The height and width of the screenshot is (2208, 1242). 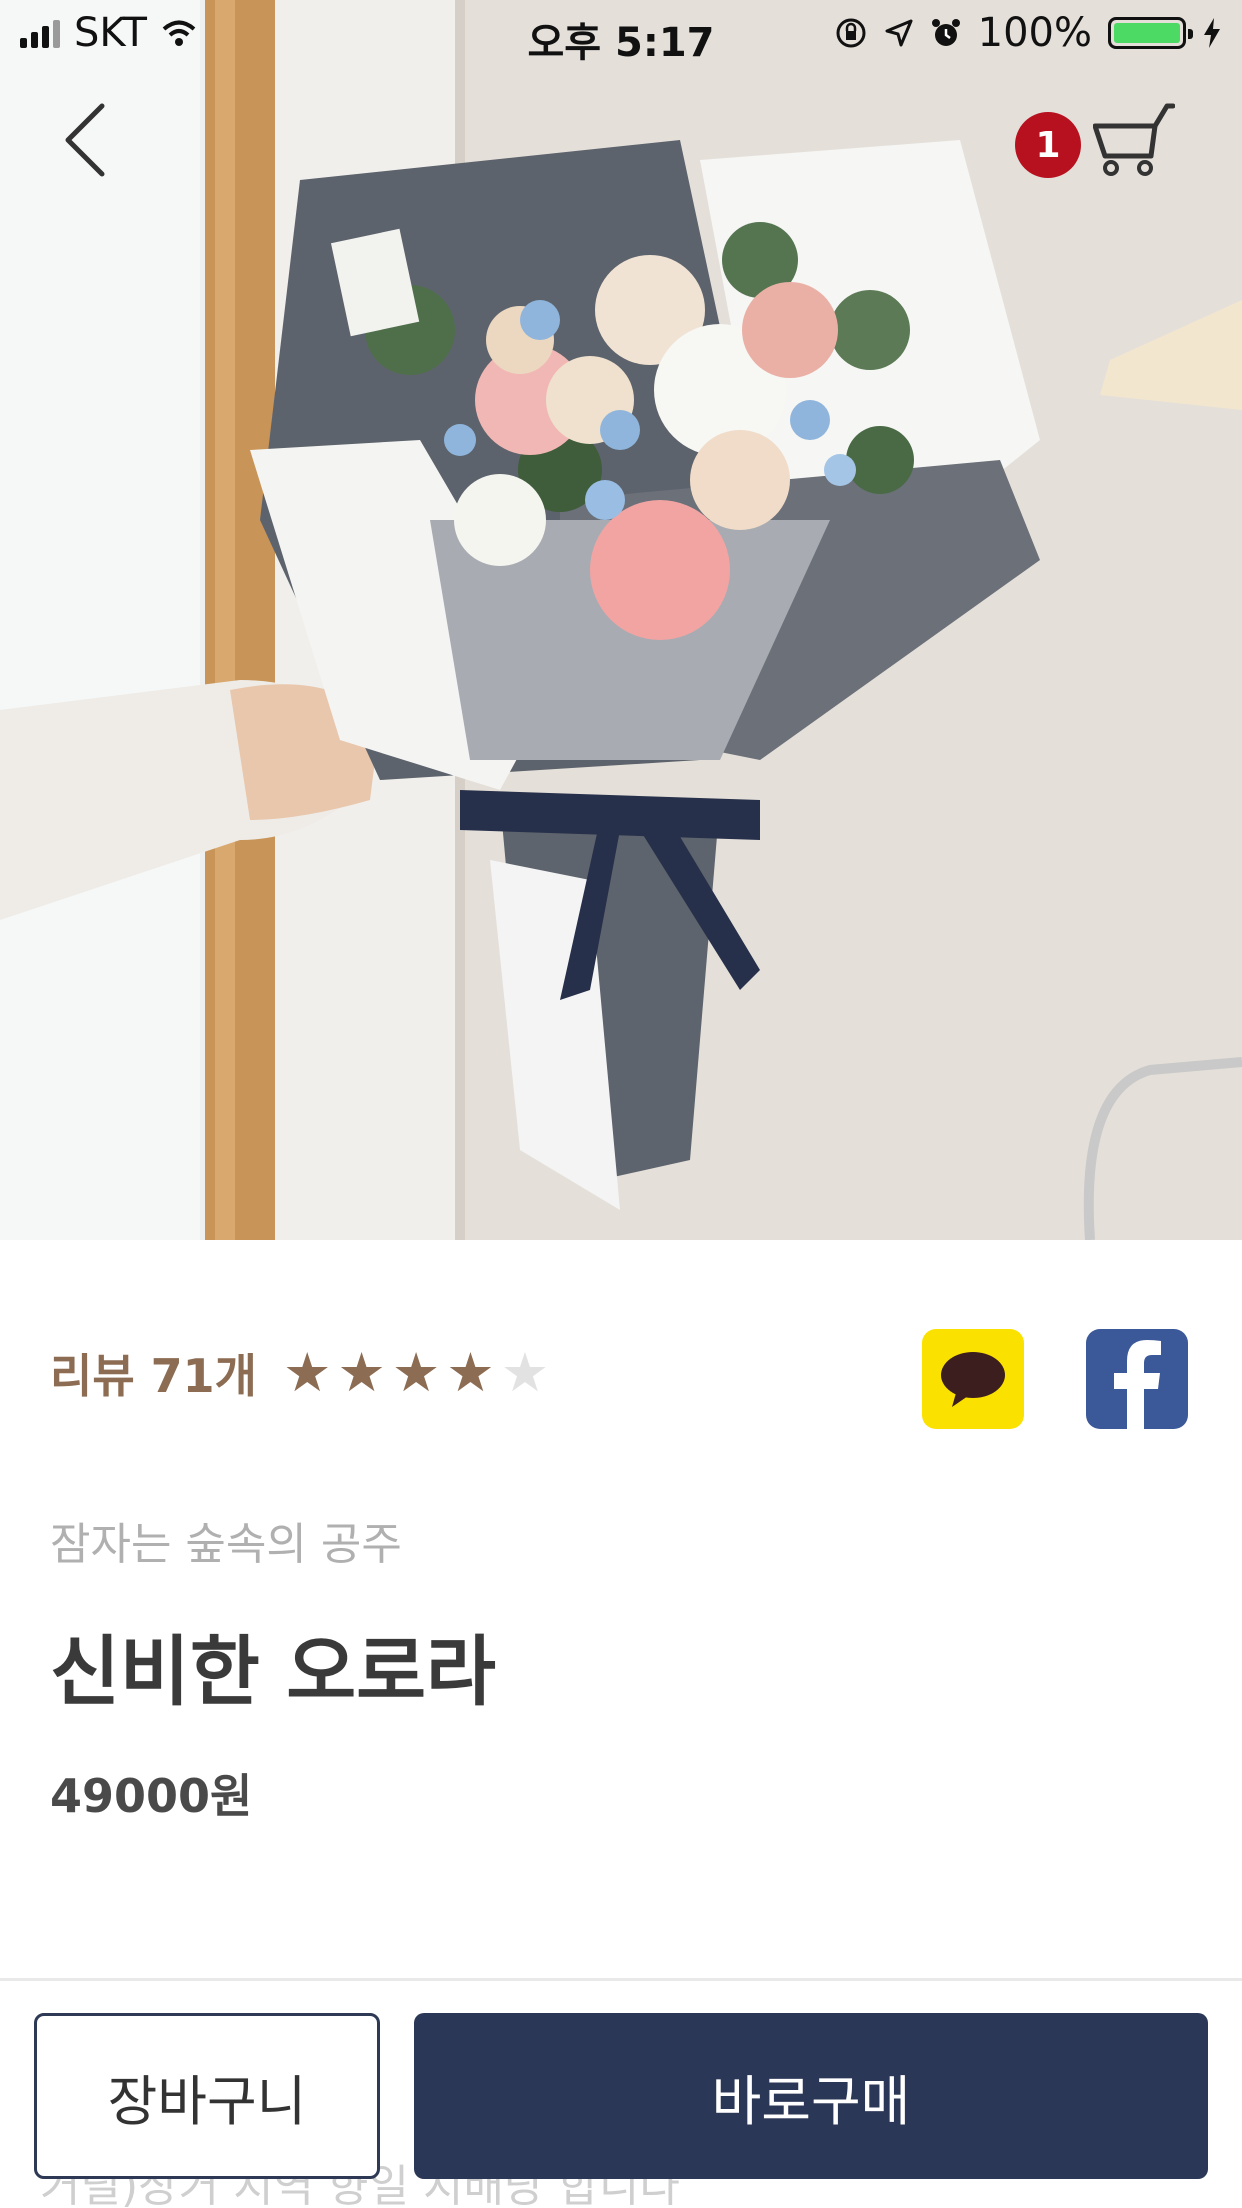 I want to click on alarm-icon, so click(x=945, y=32).